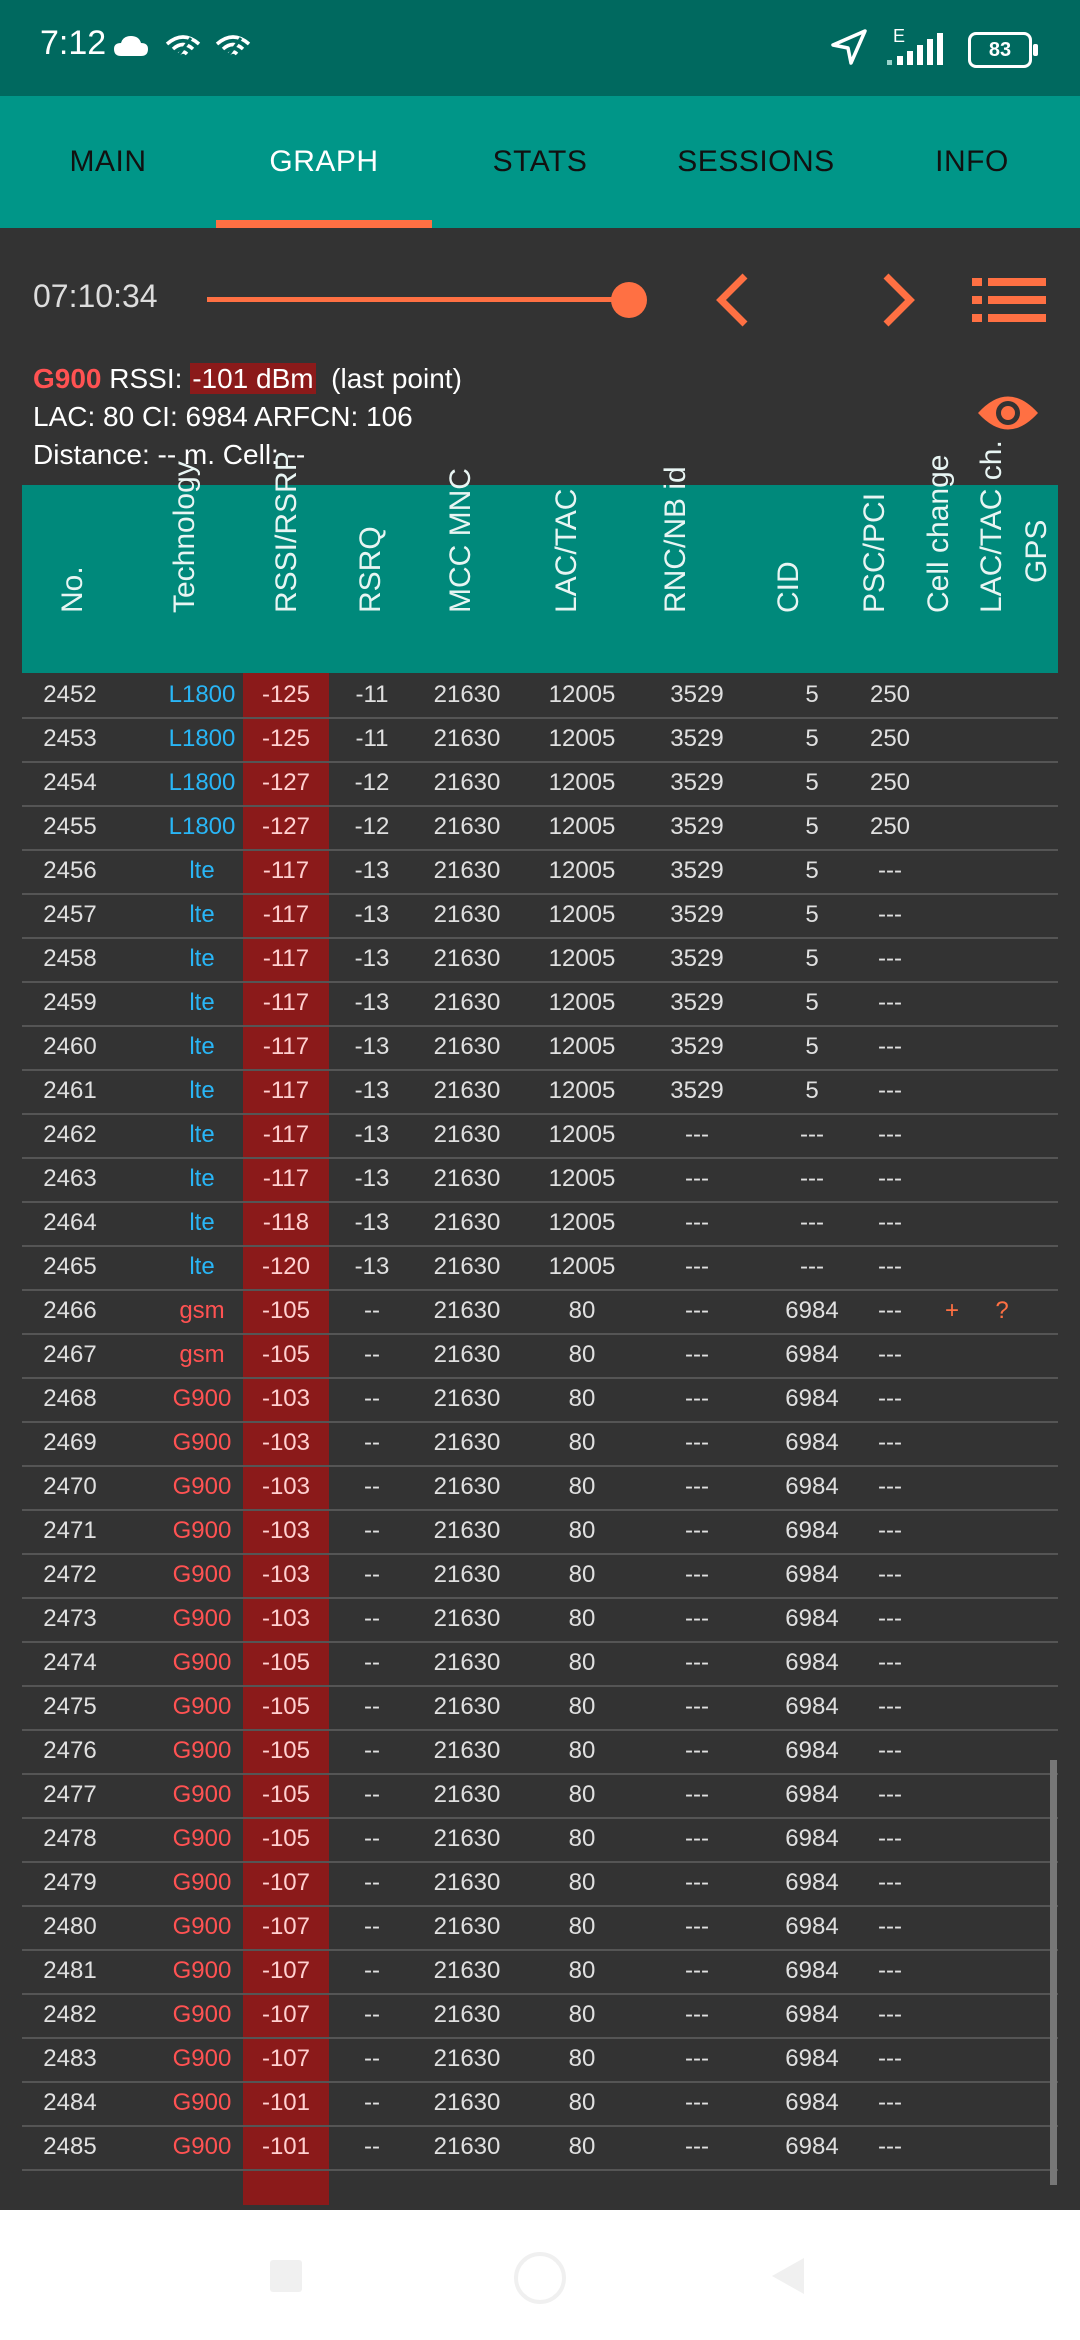 Image resolution: width=1080 pixels, height=2340 pixels. I want to click on row-number: 2470, so click(70, 1486).